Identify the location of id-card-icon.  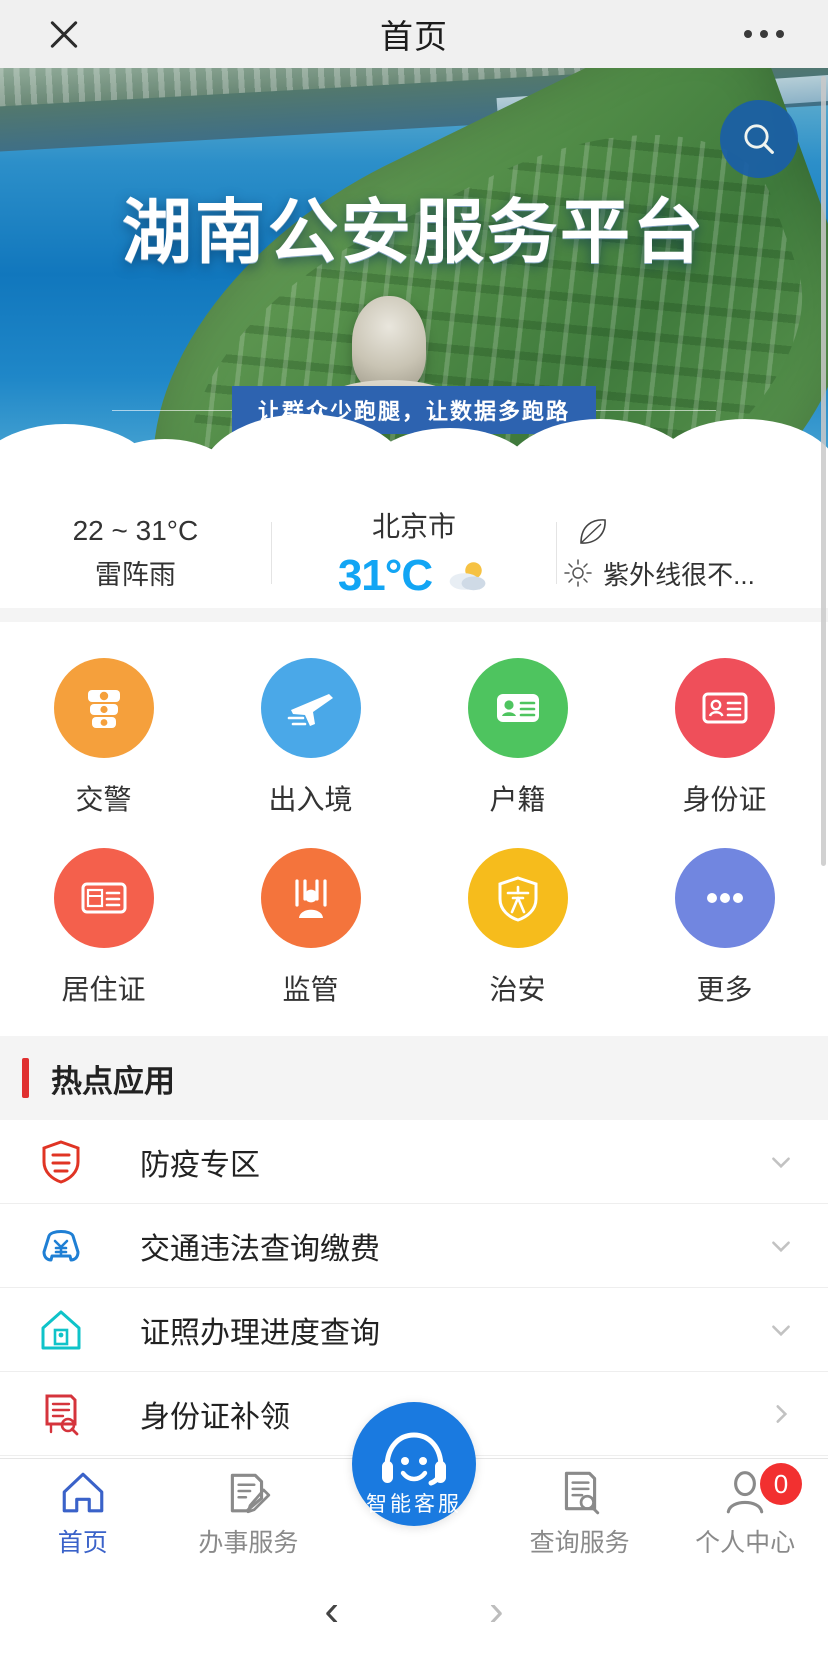
(517, 708).